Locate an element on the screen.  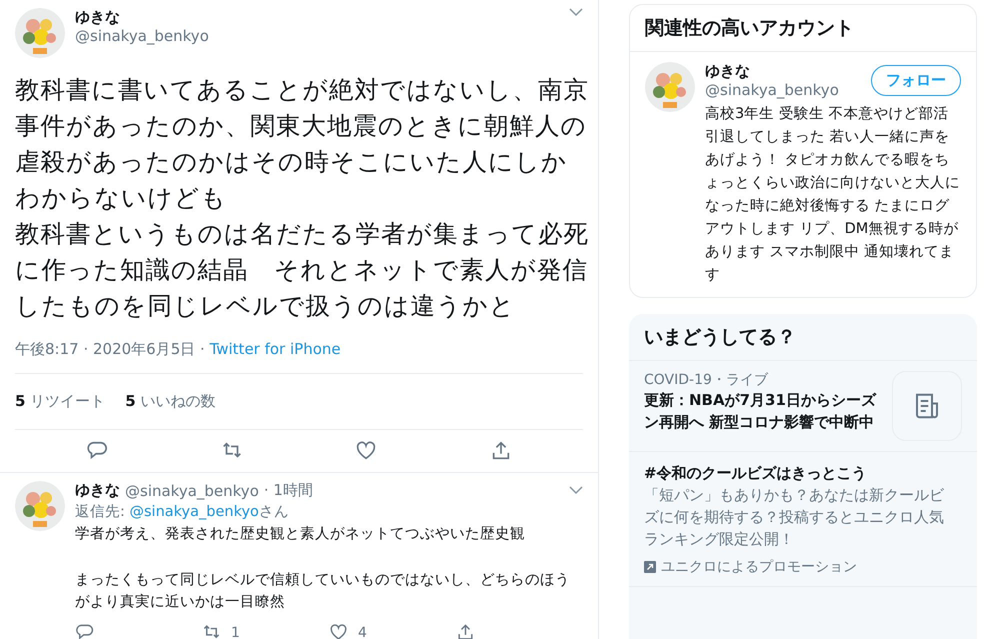
retweet-icon is located at coordinates (211, 631).